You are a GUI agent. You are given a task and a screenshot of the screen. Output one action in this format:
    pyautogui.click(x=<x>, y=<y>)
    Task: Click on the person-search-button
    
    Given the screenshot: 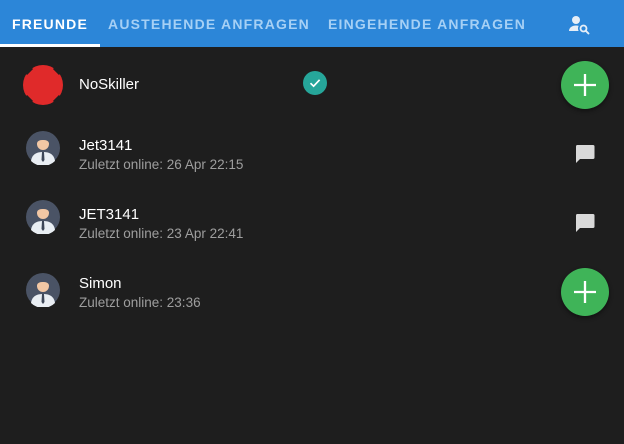 What is the action you would take?
    pyautogui.click(x=579, y=24)
    